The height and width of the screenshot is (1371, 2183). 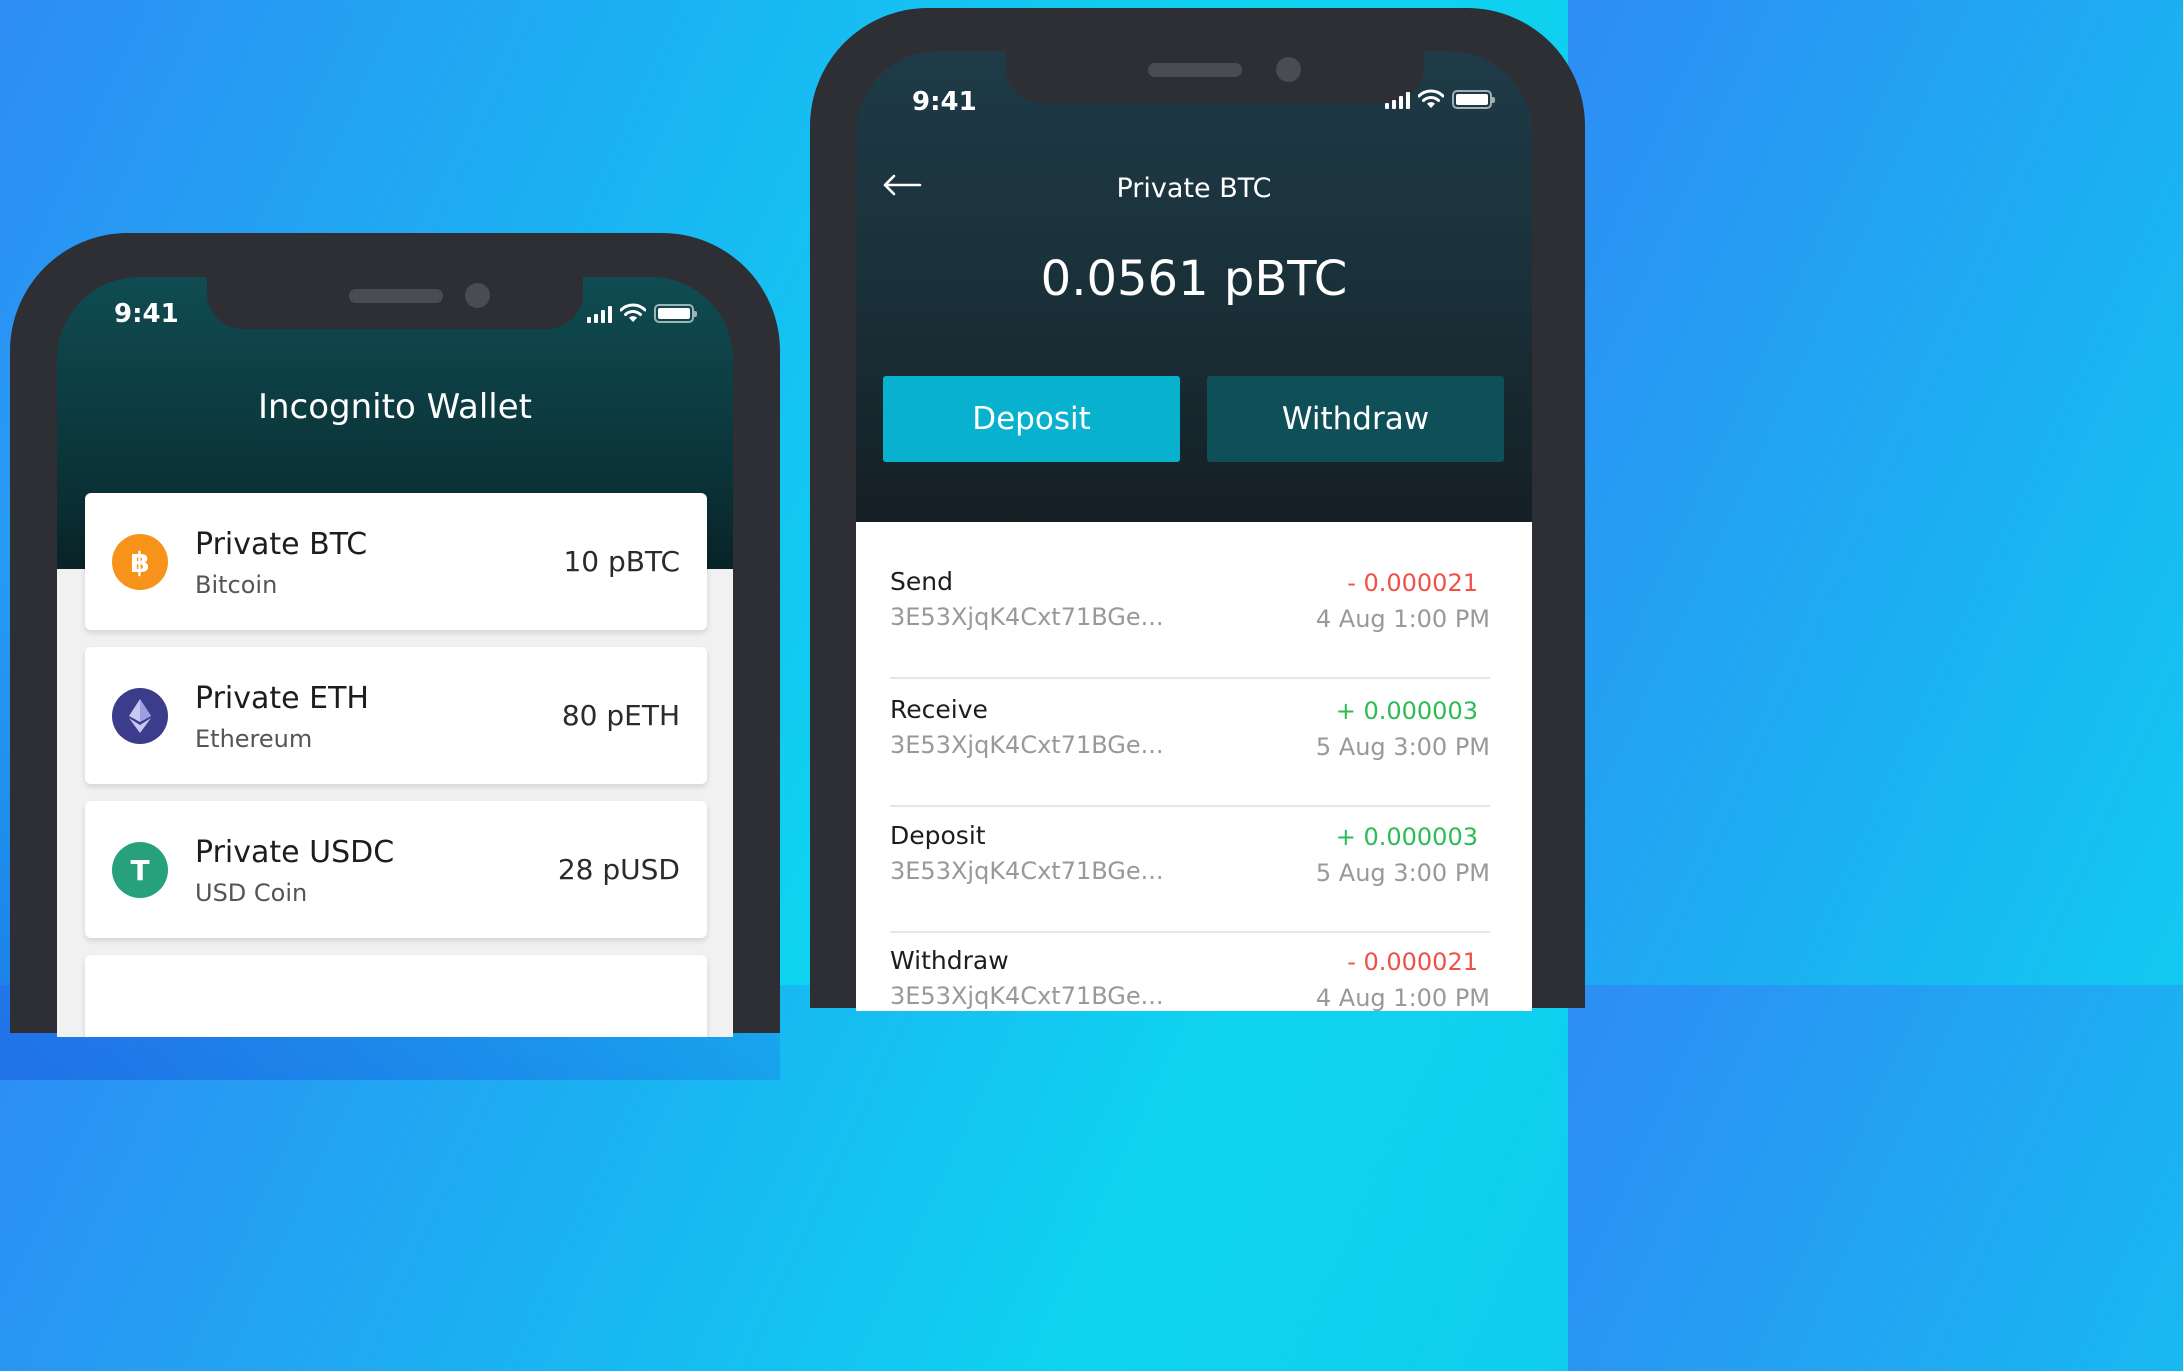 I want to click on coin-subtitle: USD Coin, so click(x=251, y=893).